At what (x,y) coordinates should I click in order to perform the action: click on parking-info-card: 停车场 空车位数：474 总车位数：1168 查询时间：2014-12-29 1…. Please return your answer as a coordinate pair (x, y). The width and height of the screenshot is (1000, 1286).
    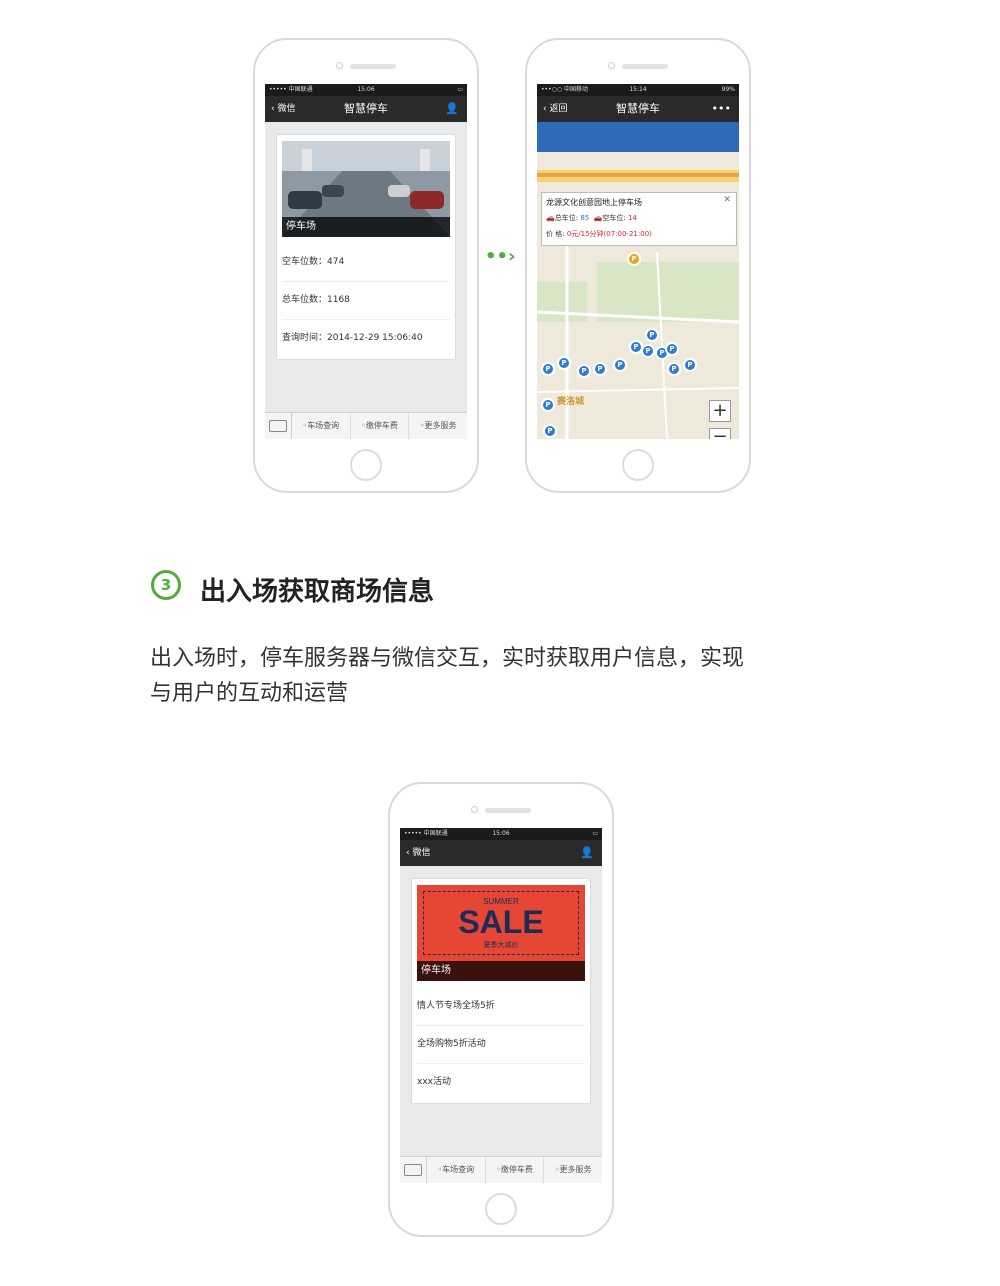
    Looking at the image, I should click on (366, 247).